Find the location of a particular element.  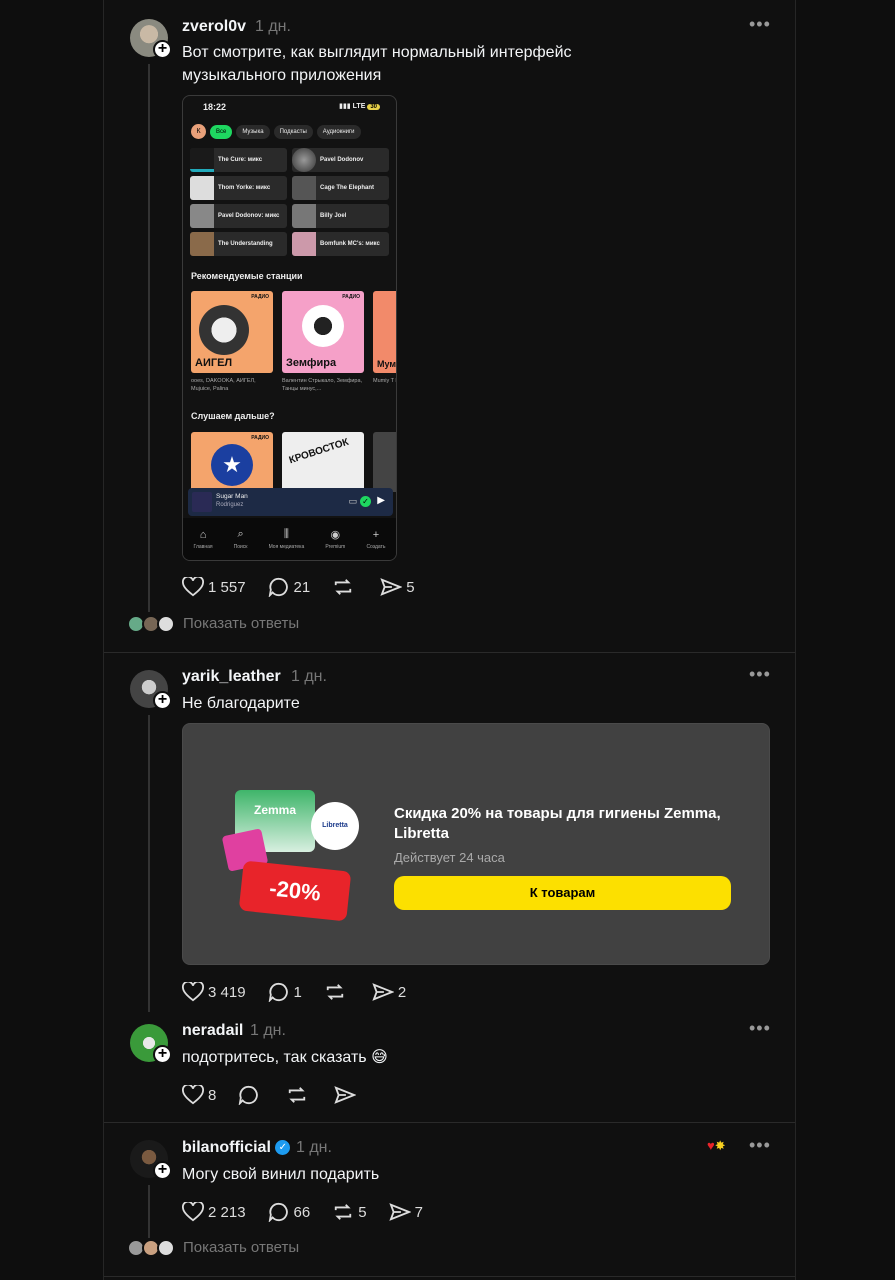

nav-premium: ◉ Premium is located at coordinates (335, 539).